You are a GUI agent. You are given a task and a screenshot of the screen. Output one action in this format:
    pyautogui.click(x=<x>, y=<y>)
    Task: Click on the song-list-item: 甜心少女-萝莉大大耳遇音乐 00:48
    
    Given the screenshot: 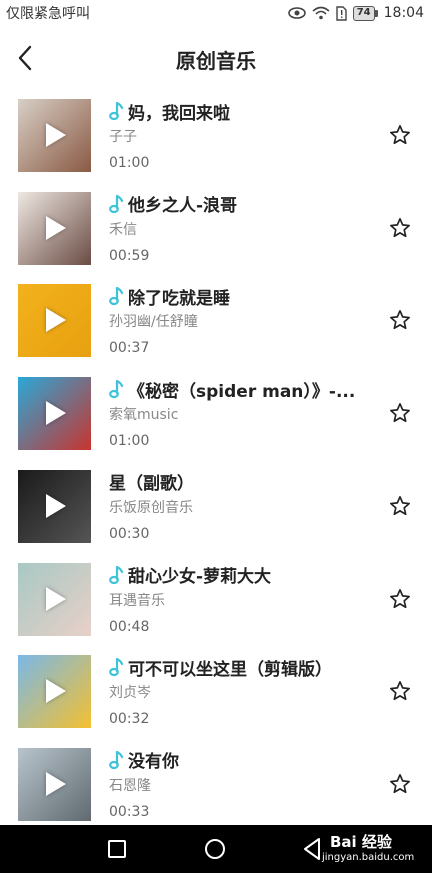 What is the action you would take?
    pyautogui.click(x=216, y=602)
    